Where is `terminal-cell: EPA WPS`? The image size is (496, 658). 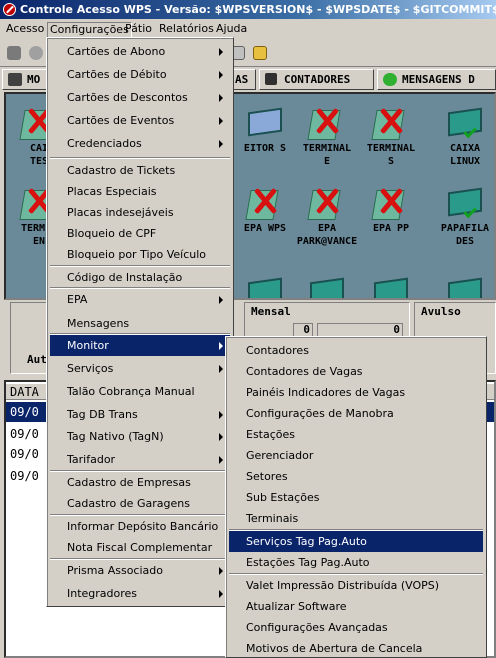 terminal-cell: EPA WPS is located at coordinates (265, 219).